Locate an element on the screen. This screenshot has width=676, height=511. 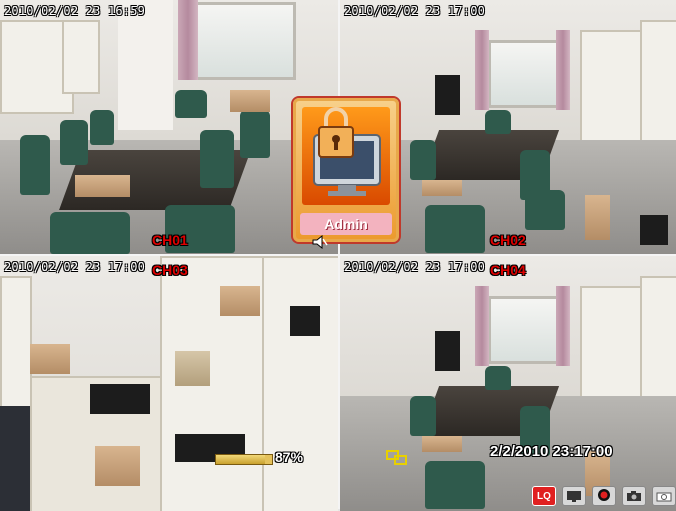
record-icon is located at coordinates (604, 496).